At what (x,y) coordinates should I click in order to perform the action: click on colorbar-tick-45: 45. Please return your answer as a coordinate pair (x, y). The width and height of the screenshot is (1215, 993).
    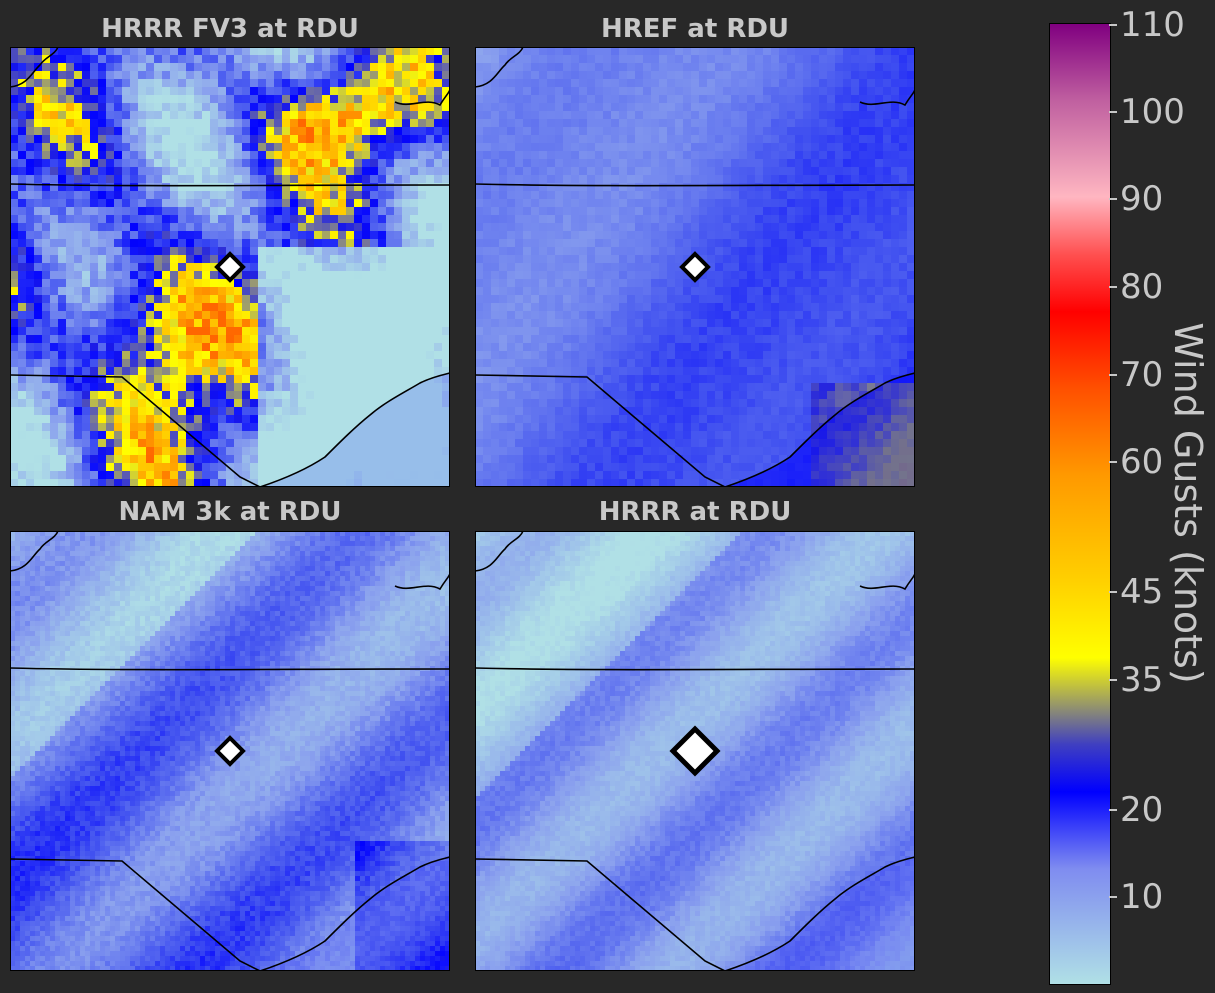
    Looking at the image, I should click on (1141, 592).